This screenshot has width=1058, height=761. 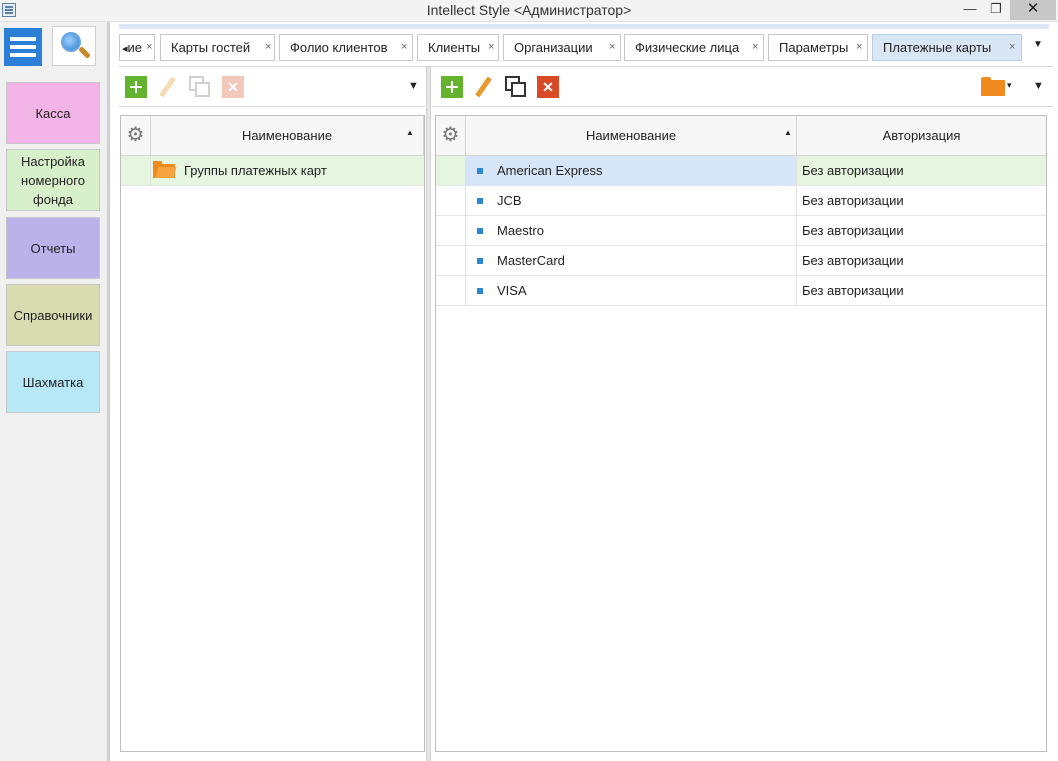 I want to click on tab-individuals: Физические лица ×, so click(x=694, y=47).